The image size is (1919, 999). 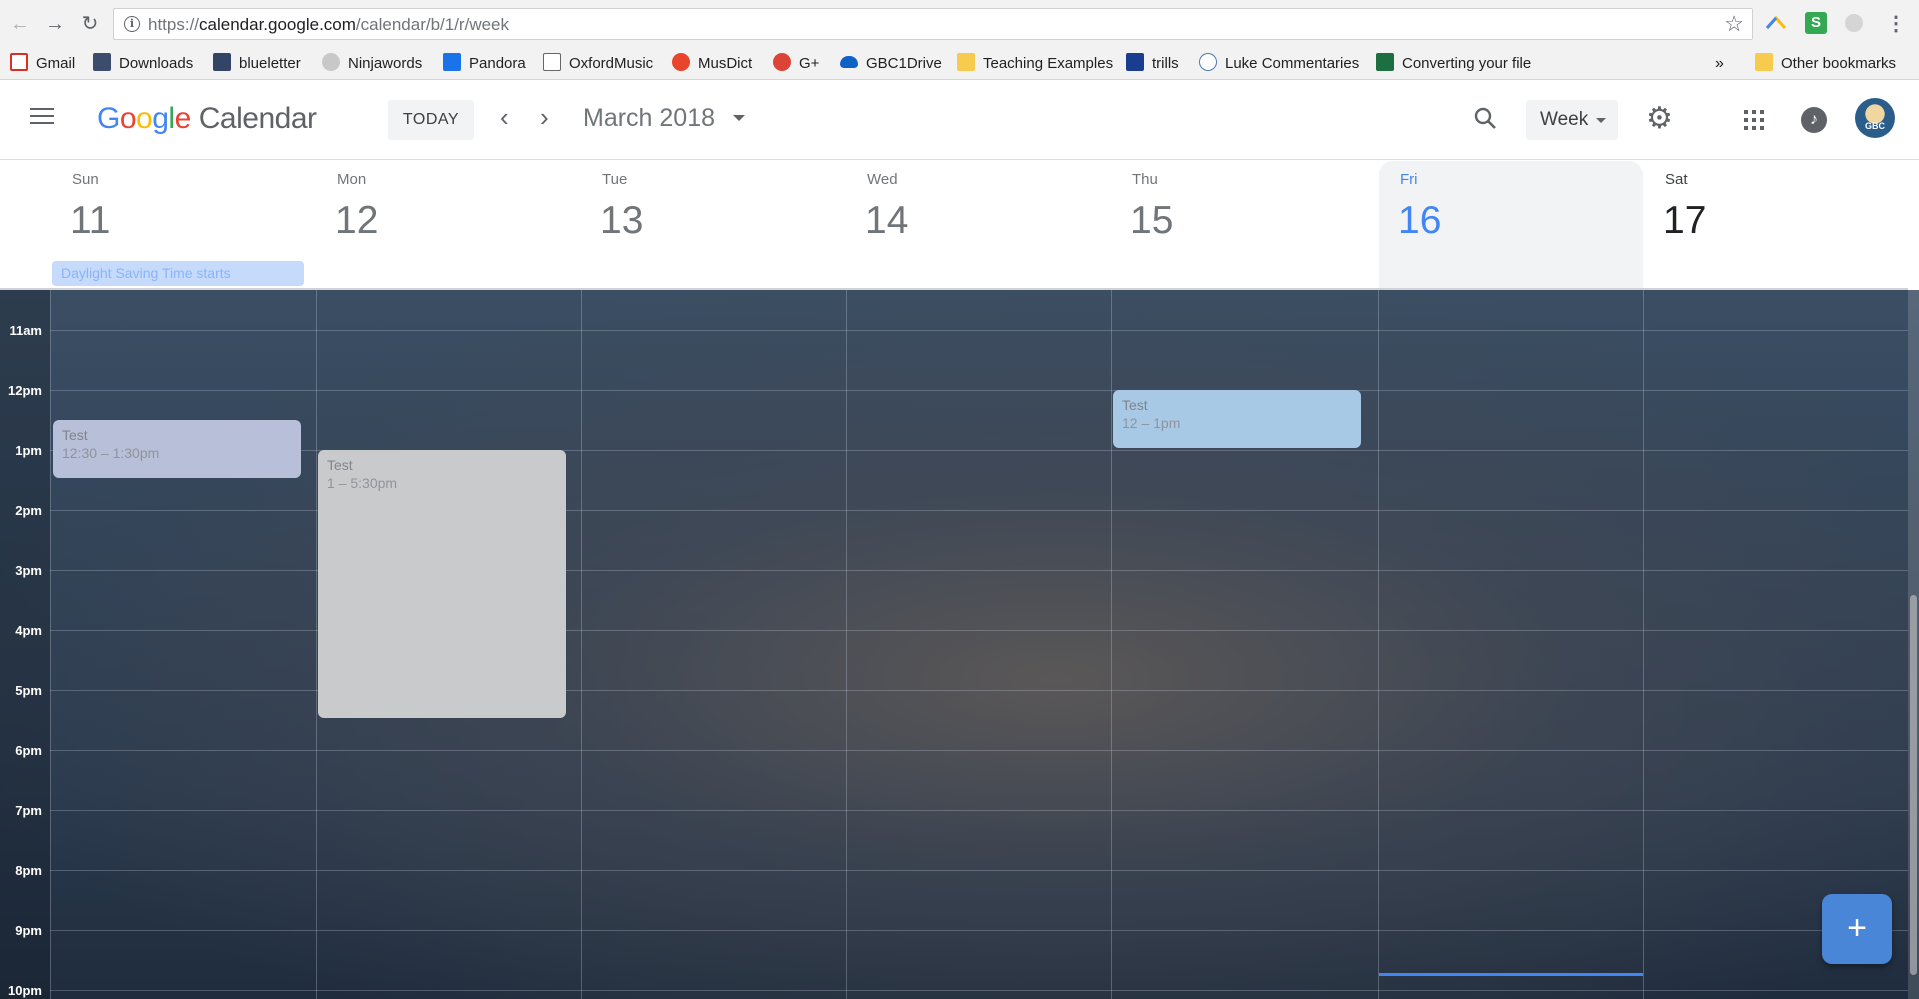 I want to click on view-selector: Week, so click(x=1572, y=120).